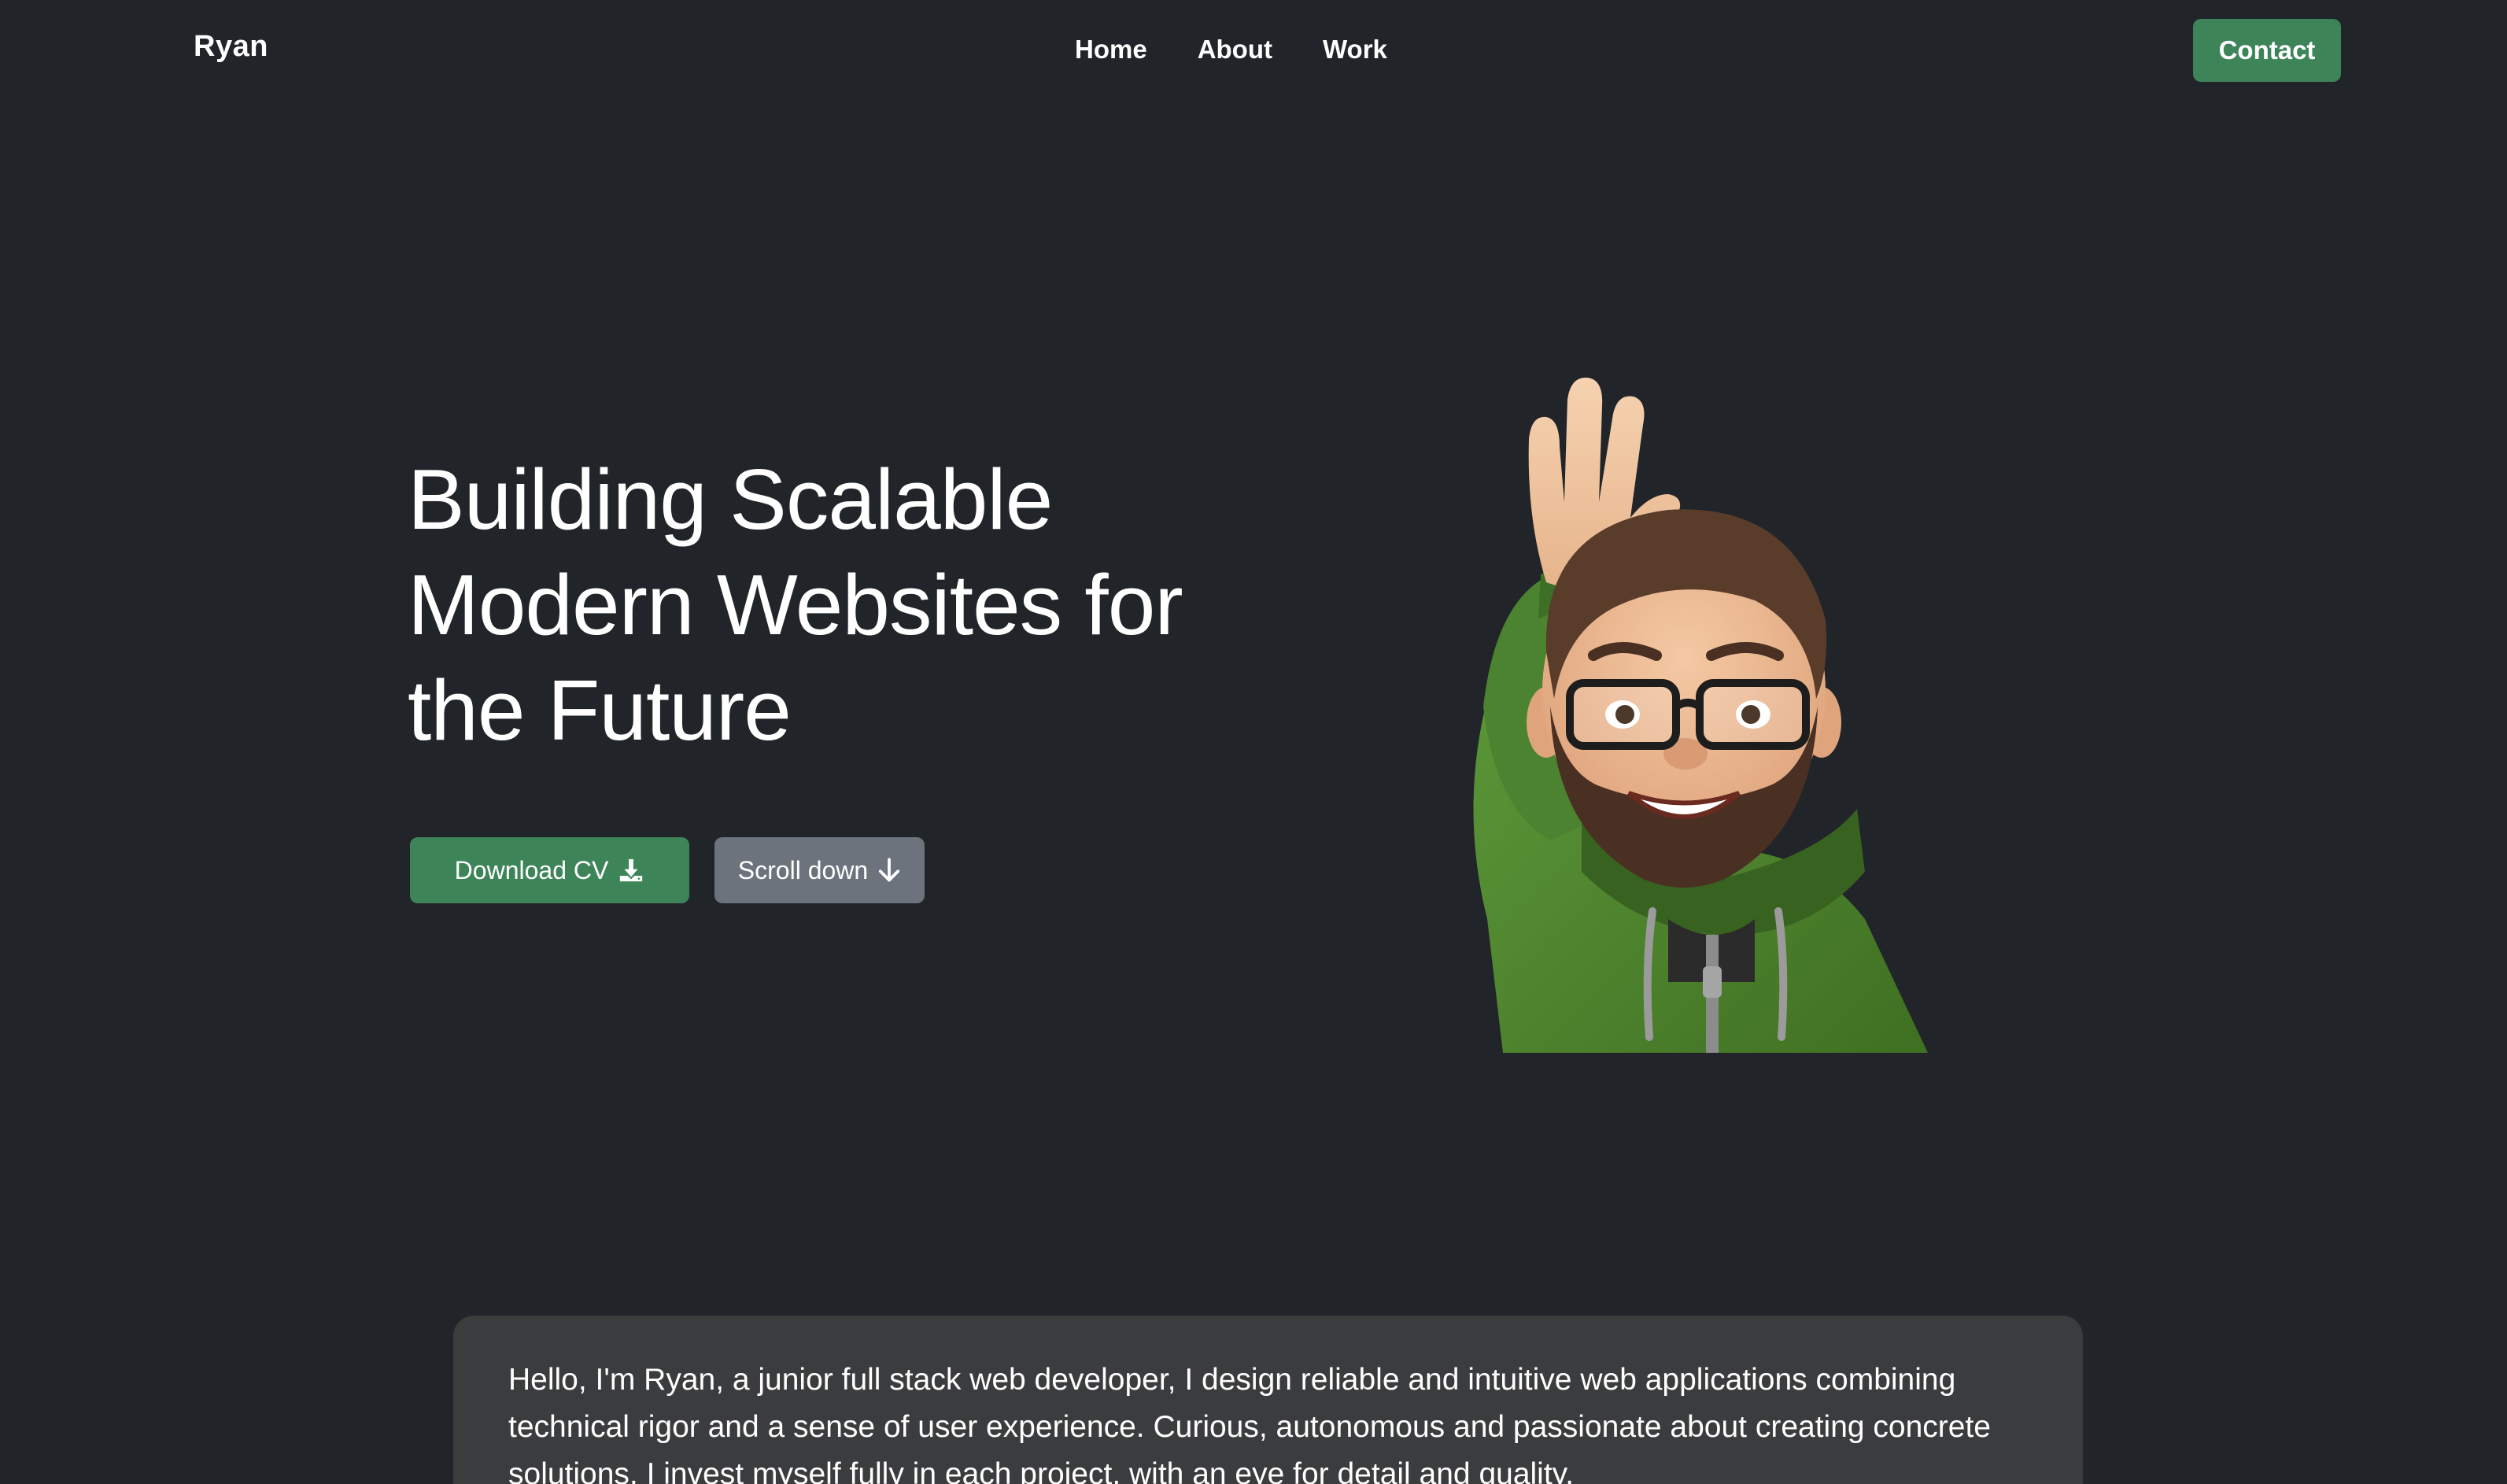 The image size is (2507, 1484). Describe the element at coordinates (730, 500) in the screenshot. I see `hero-title-line-1: Building Scalable` at that location.